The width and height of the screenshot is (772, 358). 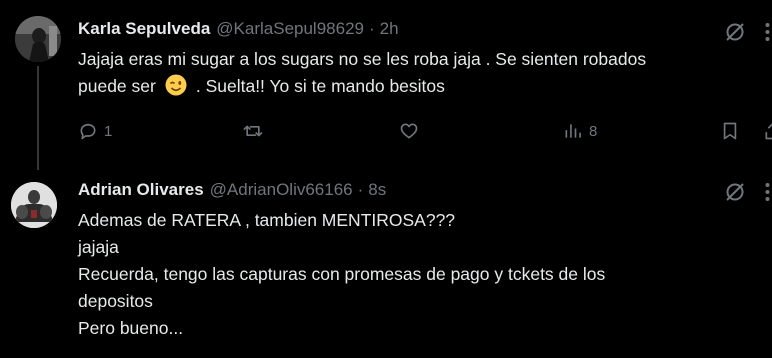 I want to click on bookmark-icon, so click(x=730, y=131).